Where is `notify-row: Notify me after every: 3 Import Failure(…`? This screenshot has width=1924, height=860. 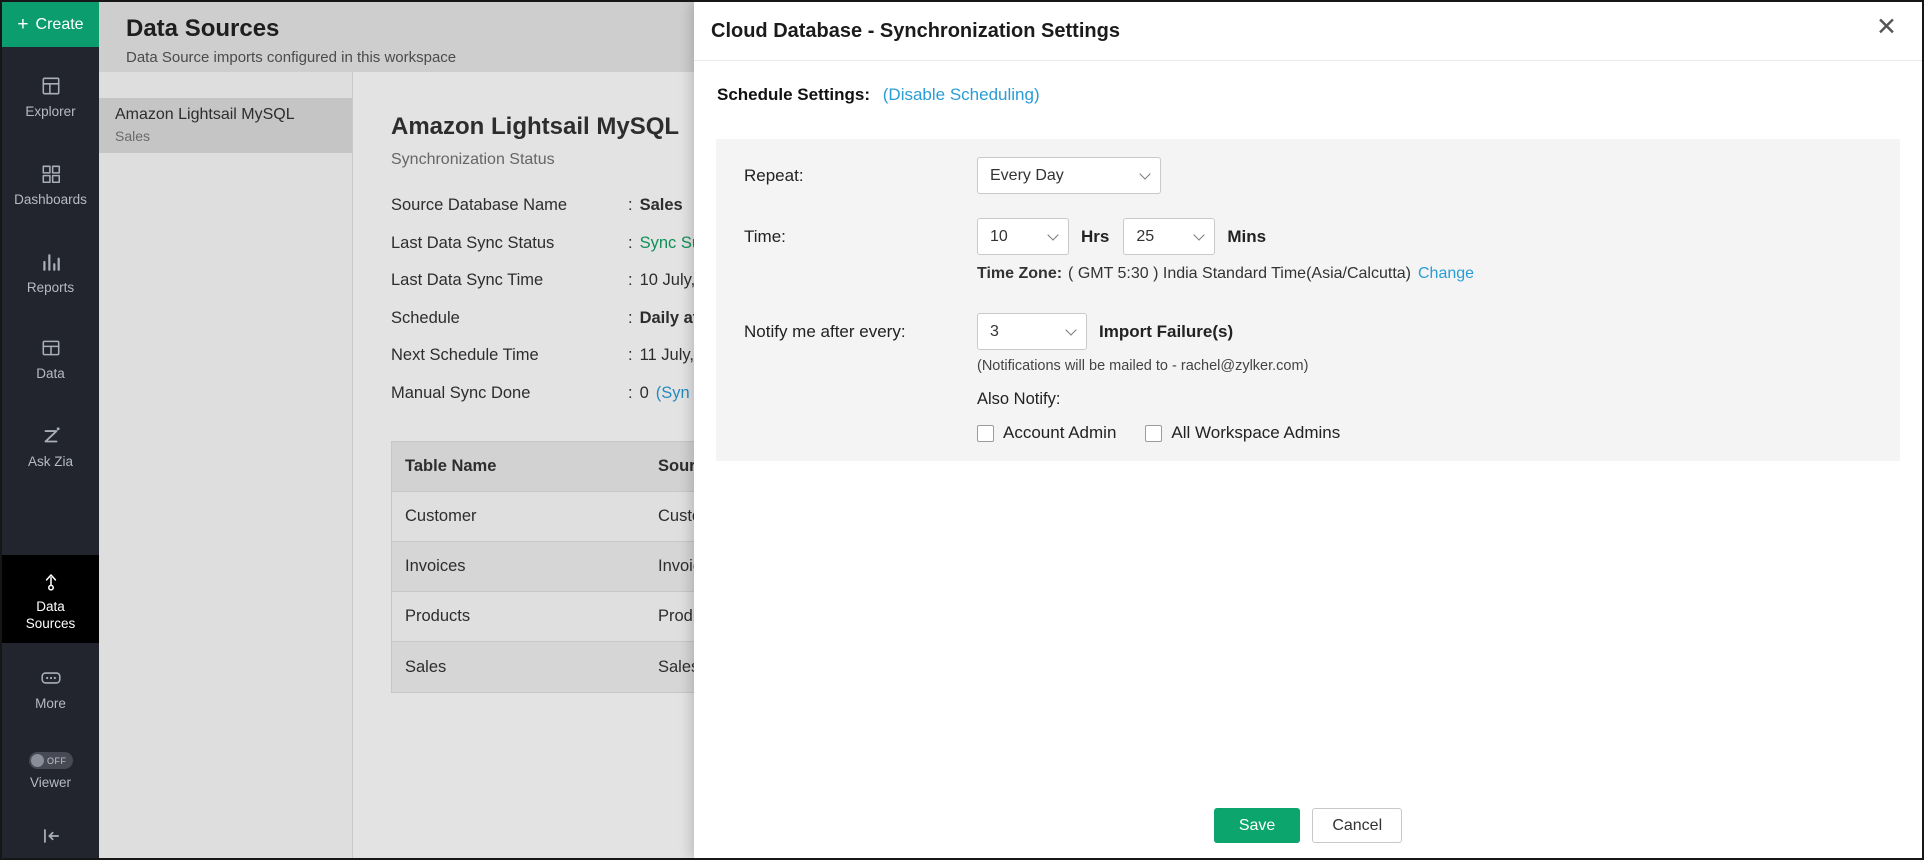 notify-row: Notify me after every: 3 Import Failure(… is located at coordinates (1322, 331).